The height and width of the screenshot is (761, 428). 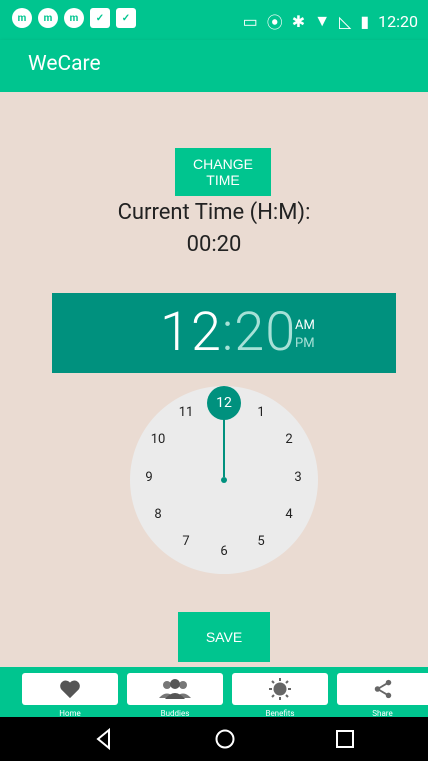 I want to click on back-icon, so click(x=104, y=739).